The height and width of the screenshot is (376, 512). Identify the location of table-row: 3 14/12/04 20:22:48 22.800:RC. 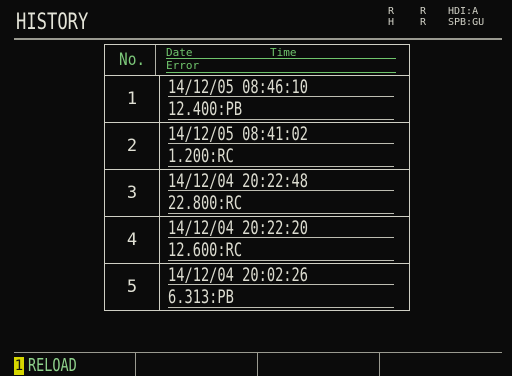
(257, 193).